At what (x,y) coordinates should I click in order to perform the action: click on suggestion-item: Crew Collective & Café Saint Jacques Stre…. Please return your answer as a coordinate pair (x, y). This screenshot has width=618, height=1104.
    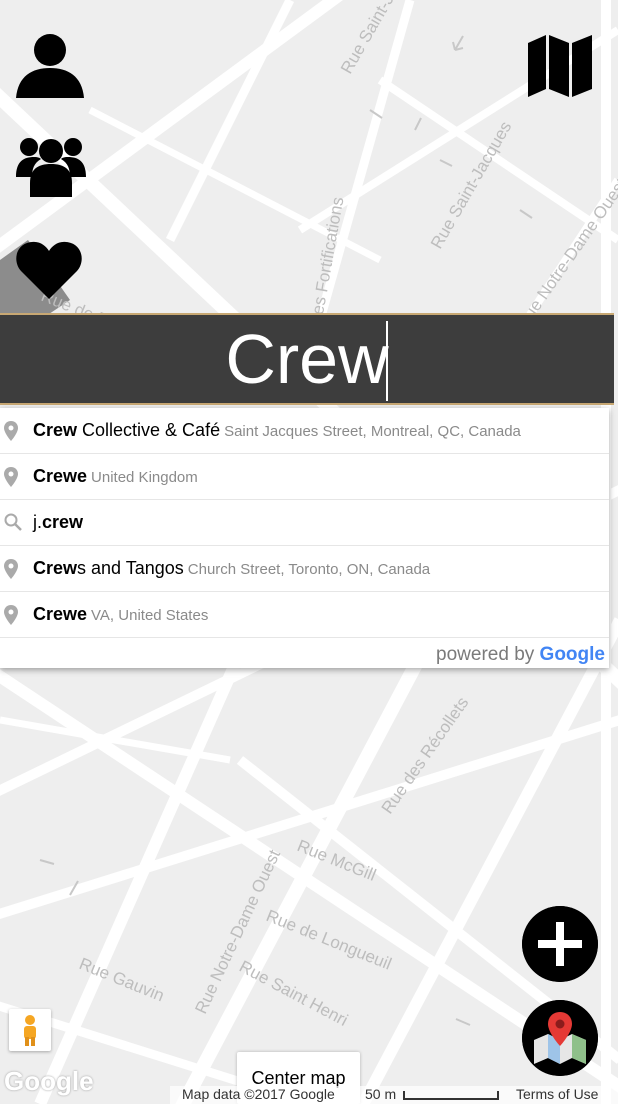
    Looking at the image, I should click on (304, 431).